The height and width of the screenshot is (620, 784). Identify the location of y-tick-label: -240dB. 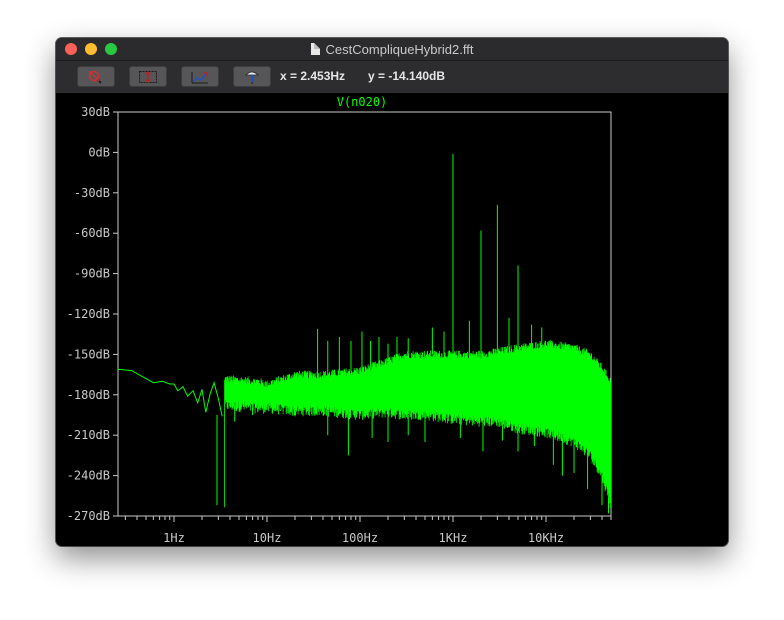
(88, 476).